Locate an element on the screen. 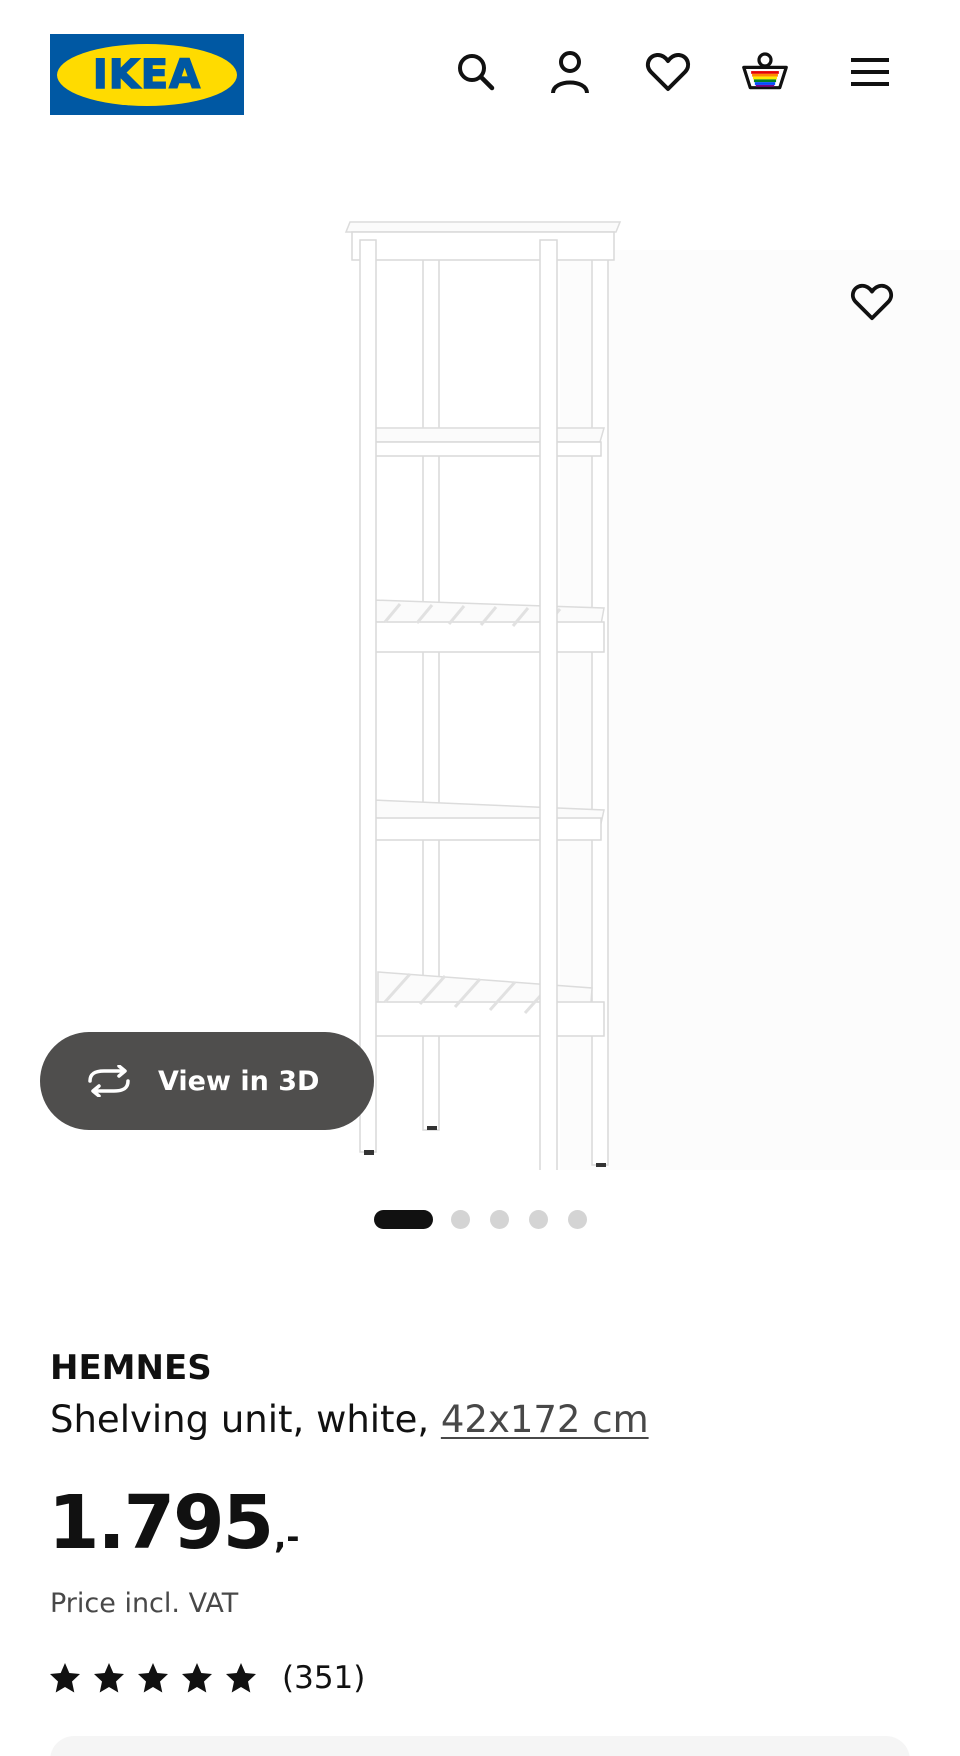 Image resolution: width=960 pixels, height=1756 pixels. info-card is located at coordinates (480, 1746).